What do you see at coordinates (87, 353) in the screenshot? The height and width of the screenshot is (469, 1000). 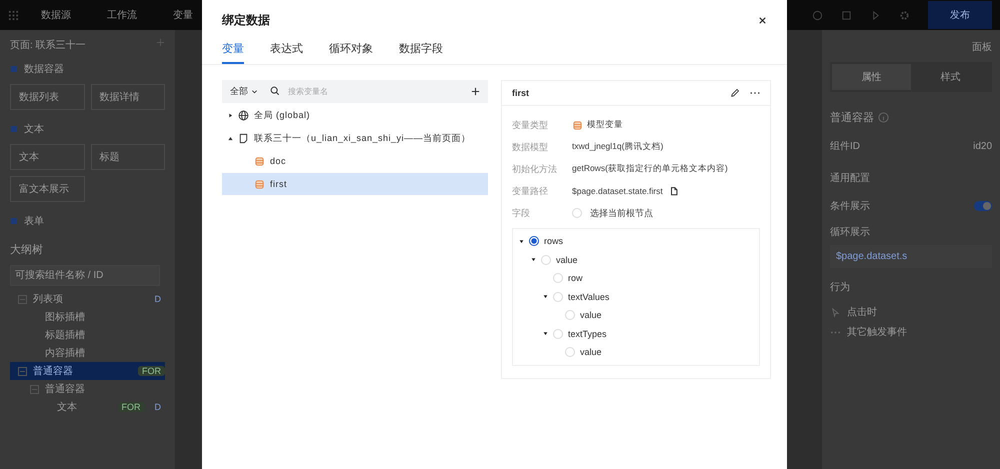 I see `outline-node: 内容插槽` at bounding box center [87, 353].